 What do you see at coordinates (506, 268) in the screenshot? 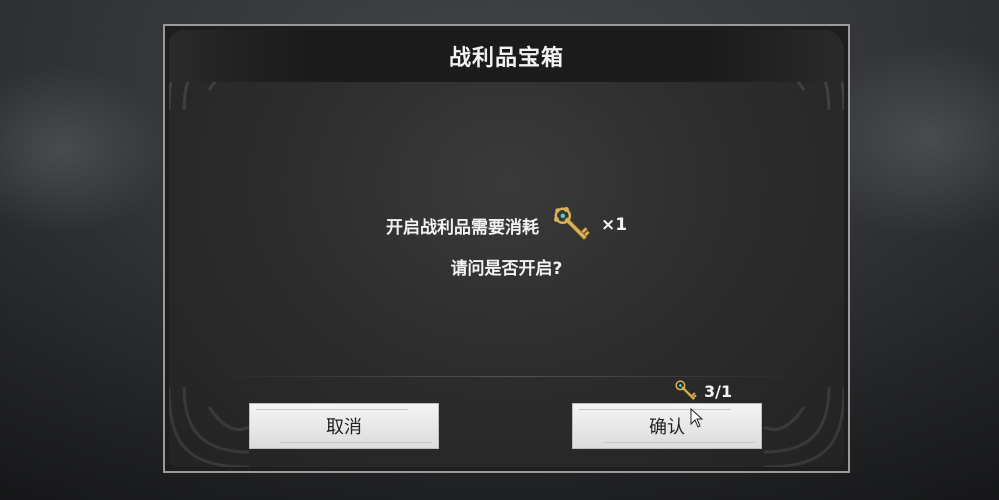
I see `confirm-question: 请问是否开启?` at bounding box center [506, 268].